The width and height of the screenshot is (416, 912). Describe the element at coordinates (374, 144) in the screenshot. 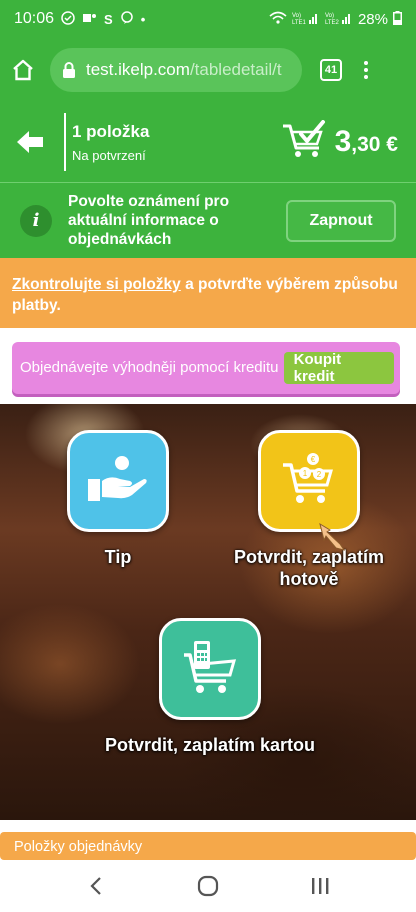

I see `price-decimal: ,30 €` at that location.